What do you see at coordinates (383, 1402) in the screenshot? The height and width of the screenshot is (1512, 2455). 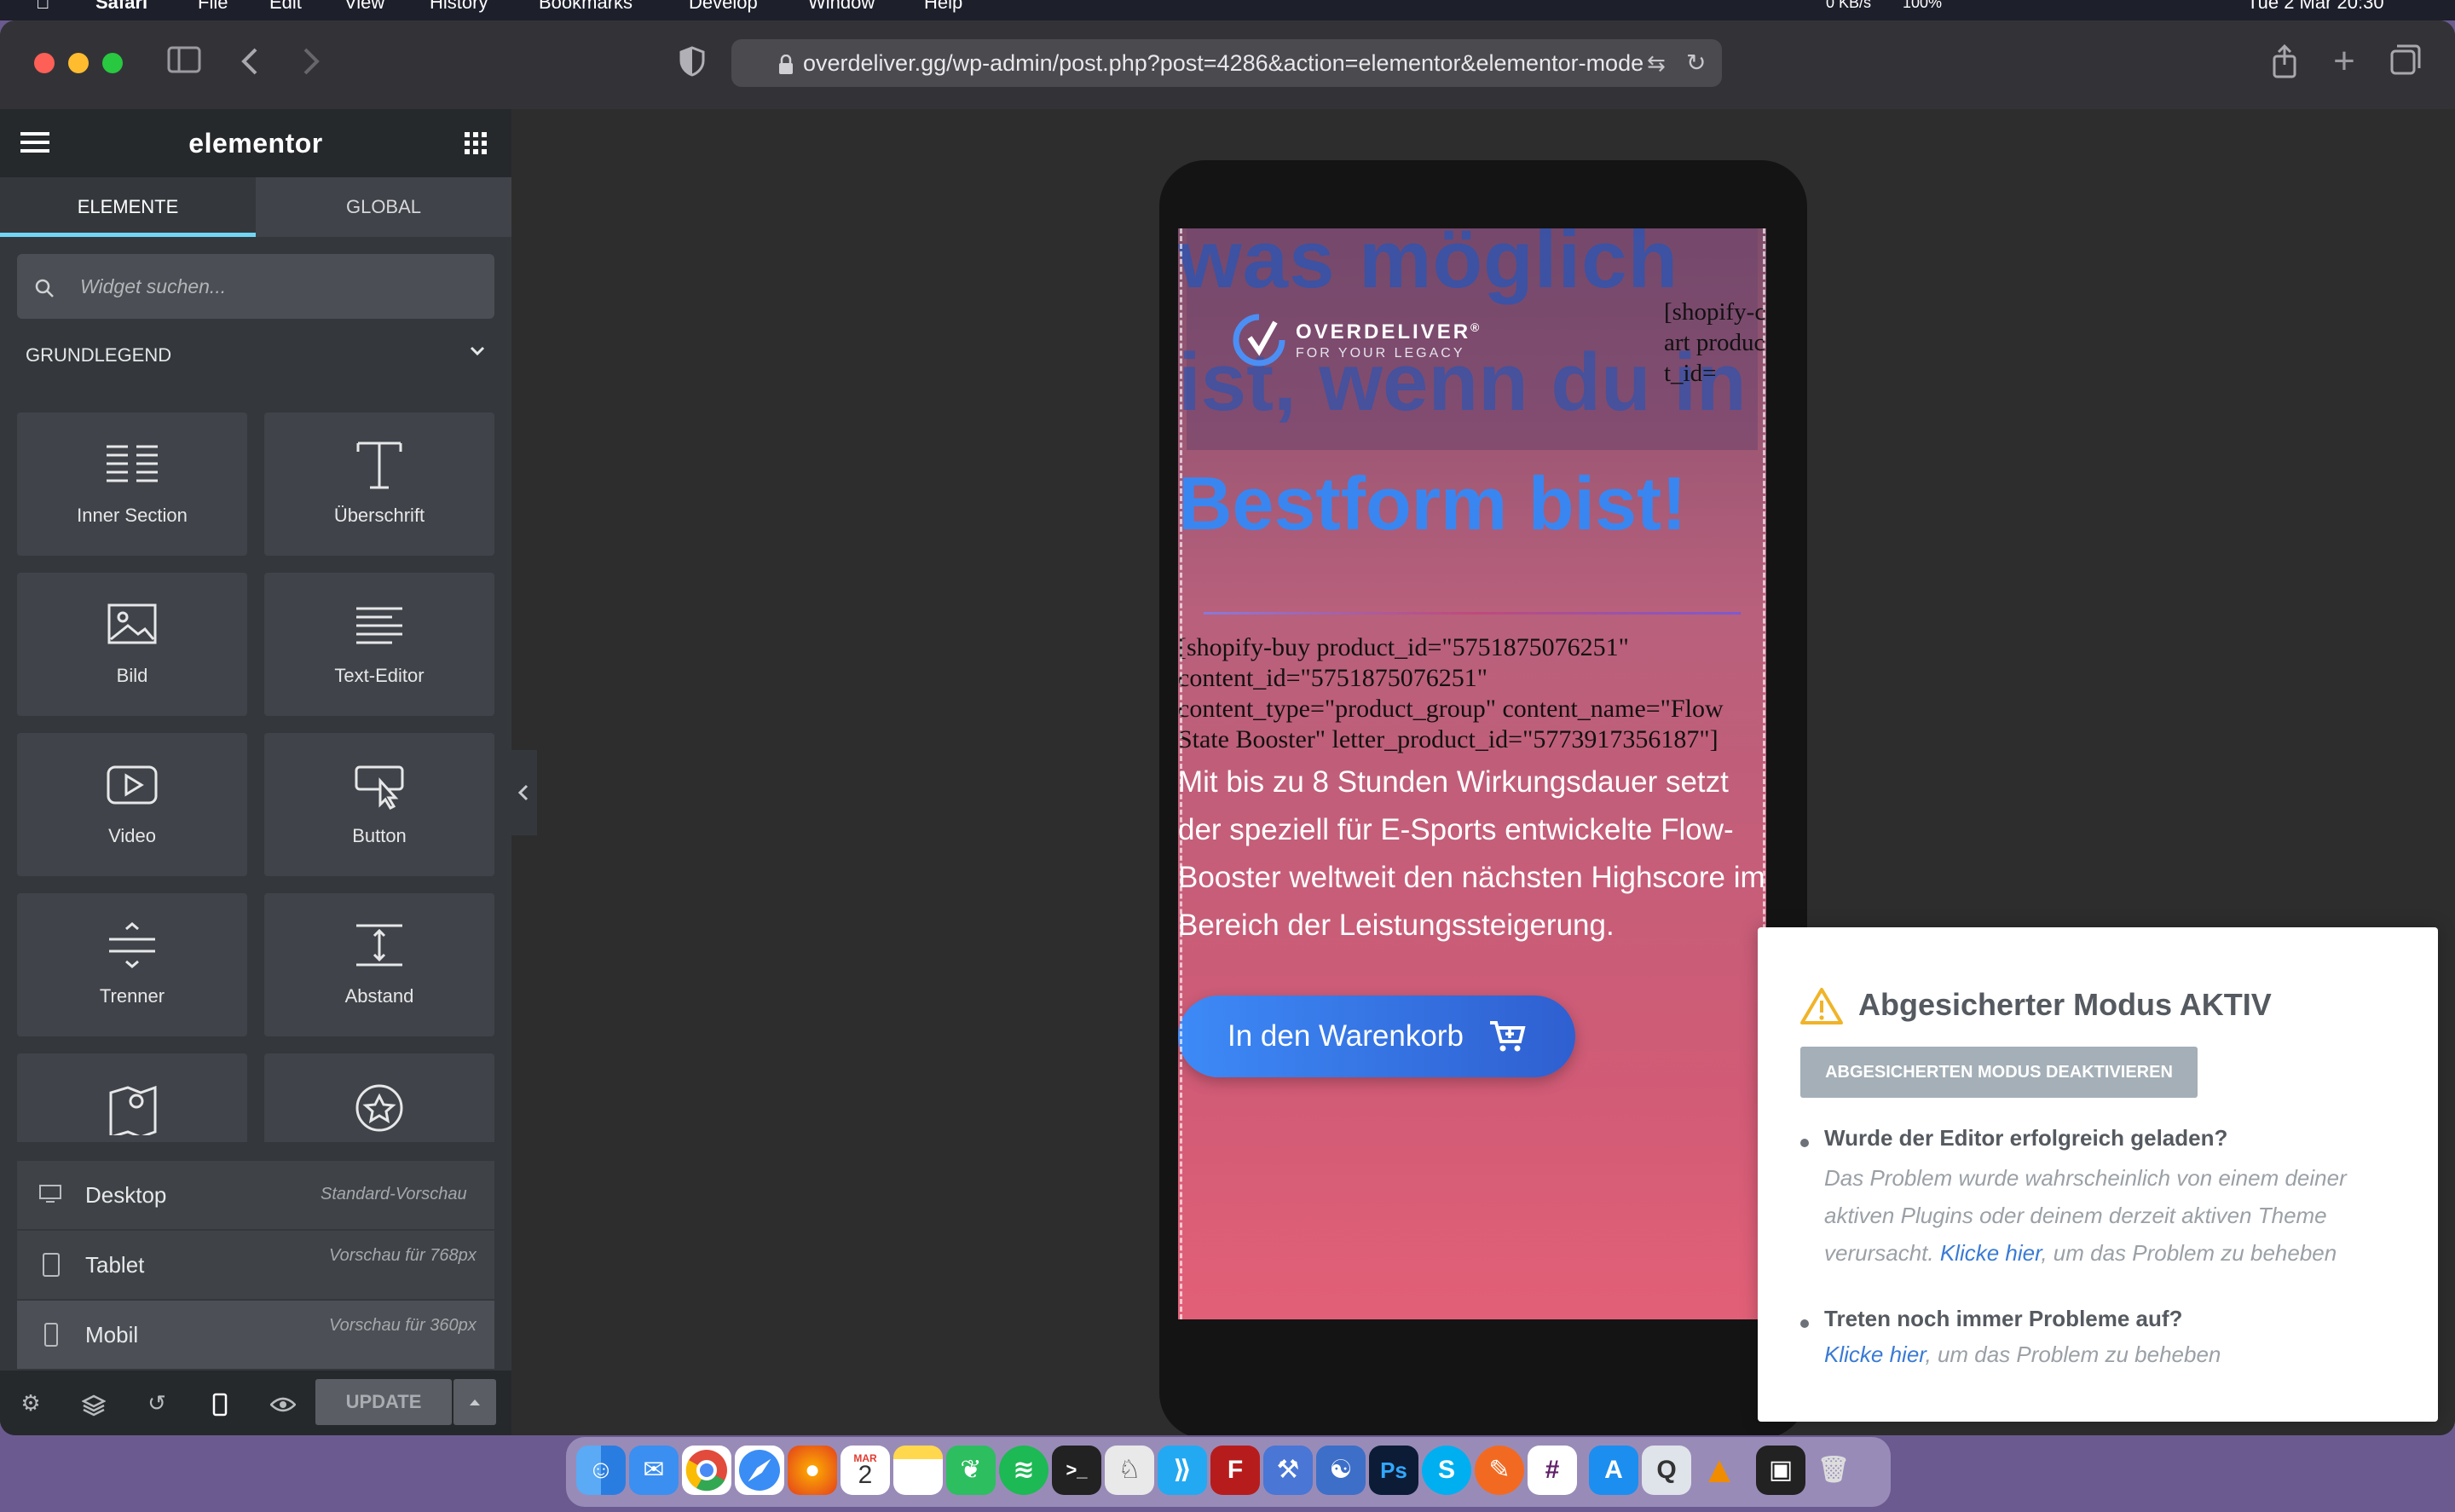 I see `update-button: UPDATE` at bounding box center [383, 1402].